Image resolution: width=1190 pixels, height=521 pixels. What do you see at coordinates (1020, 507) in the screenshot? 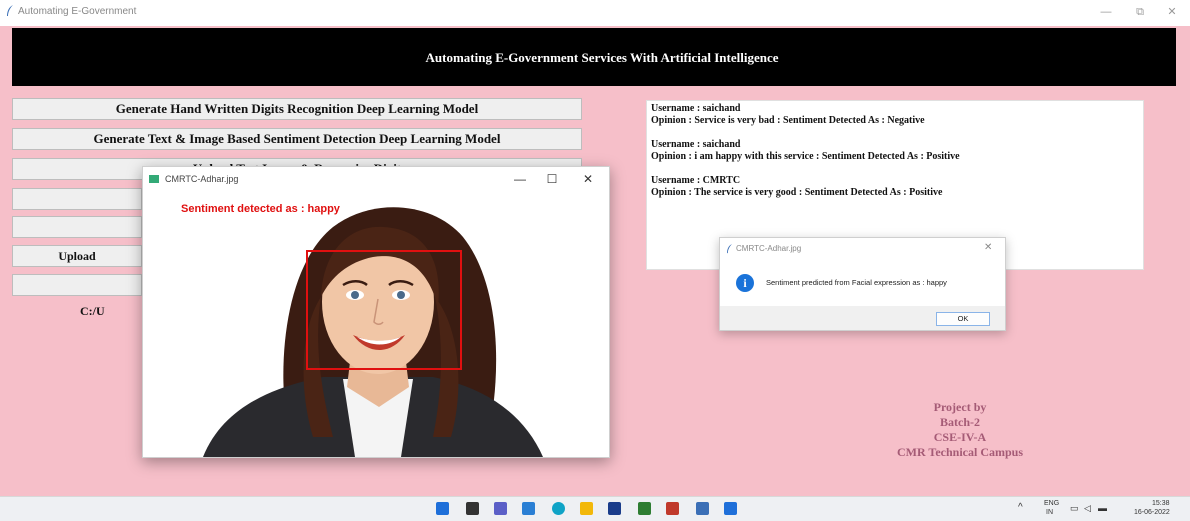
I see `tray-chevron-icon: ^` at bounding box center [1020, 507].